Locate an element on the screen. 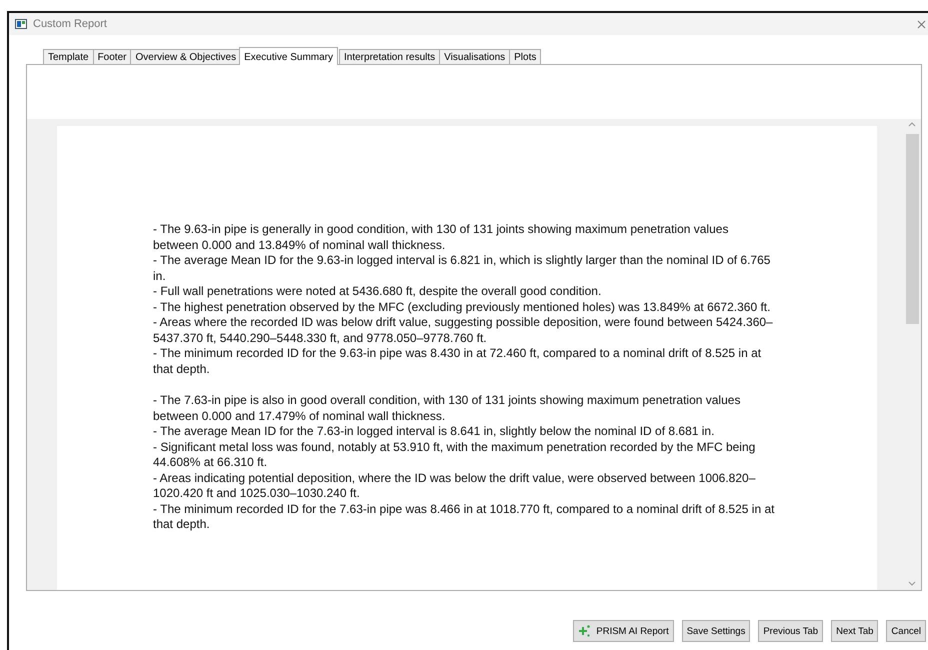  sparkle-icon is located at coordinates (584, 631).